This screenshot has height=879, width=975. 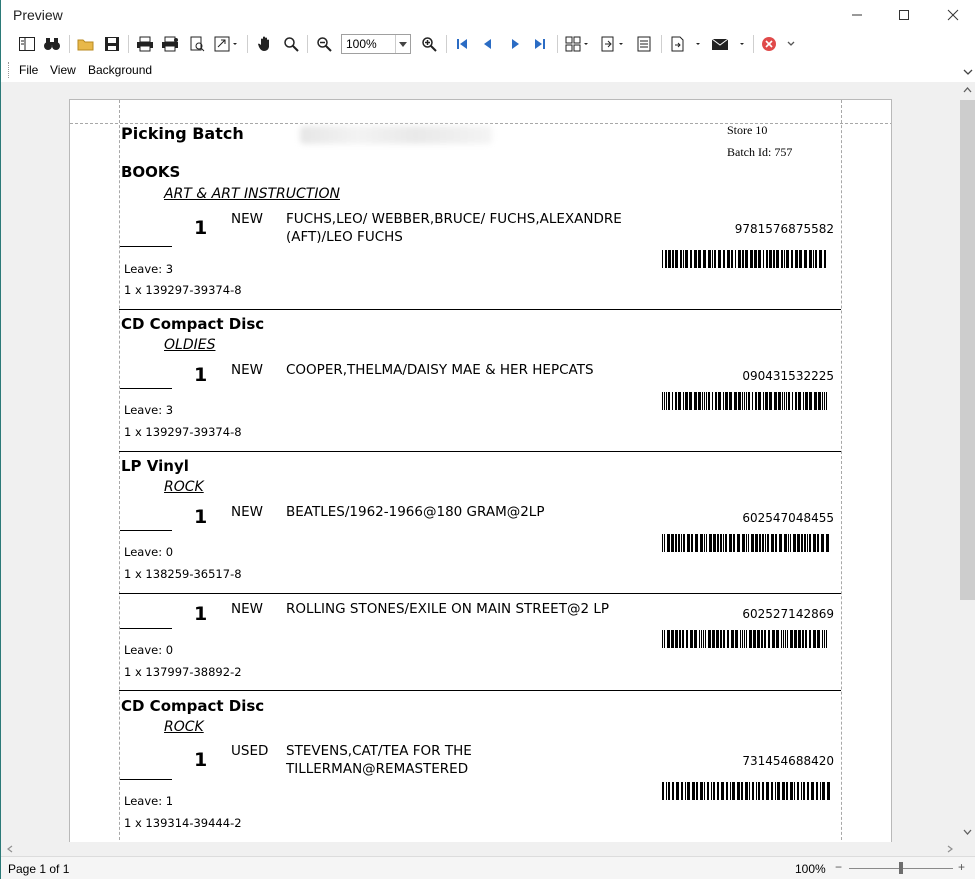 I want to click on scroll-left-icon, so click(x=10, y=849).